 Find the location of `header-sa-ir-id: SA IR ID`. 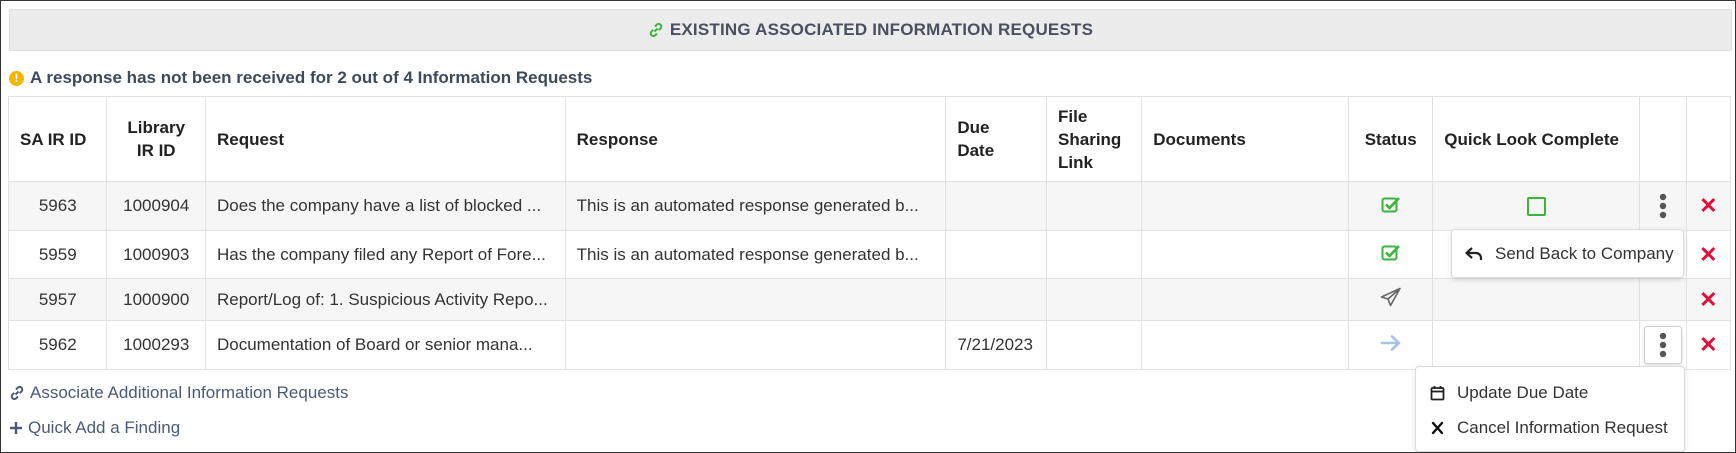

header-sa-ir-id: SA IR ID is located at coordinates (57, 139).